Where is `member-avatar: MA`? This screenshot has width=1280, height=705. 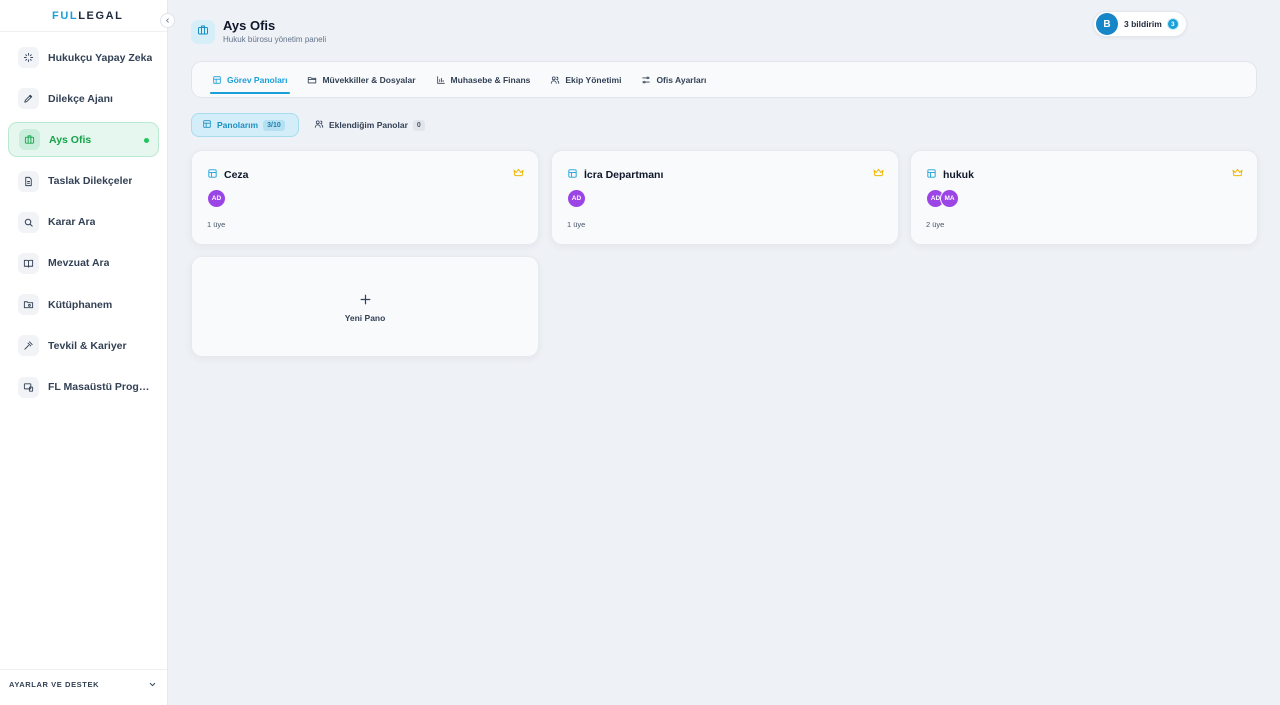
member-avatar: MA is located at coordinates (949, 198).